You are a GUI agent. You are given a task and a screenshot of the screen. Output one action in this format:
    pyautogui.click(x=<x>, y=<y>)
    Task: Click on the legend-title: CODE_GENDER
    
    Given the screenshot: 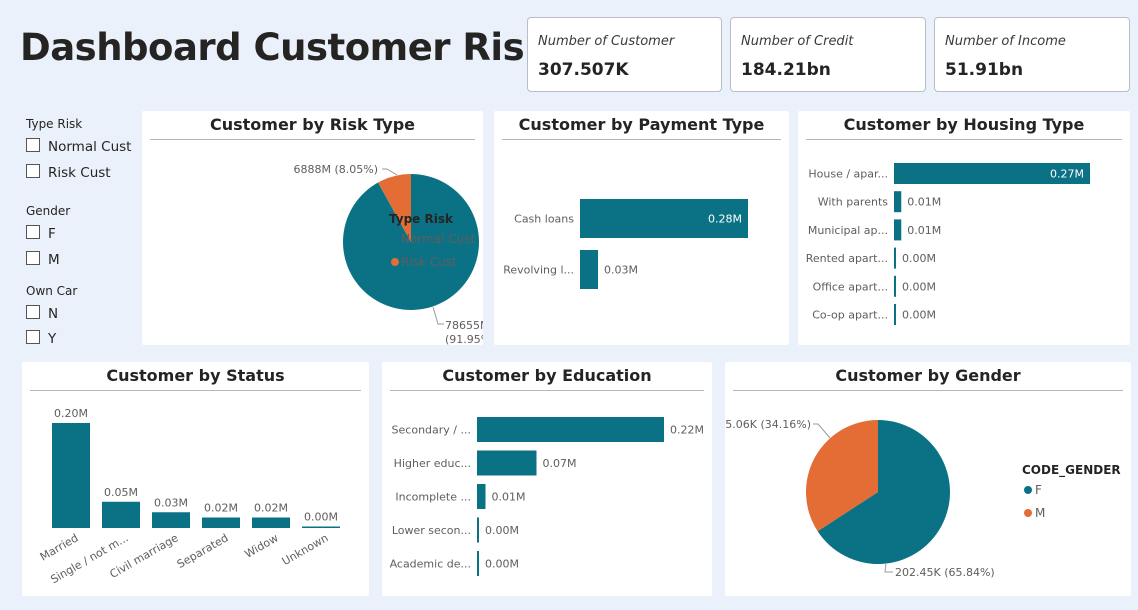 What is the action you would take?
    pyautogui.click(x=1071, y=470)
    